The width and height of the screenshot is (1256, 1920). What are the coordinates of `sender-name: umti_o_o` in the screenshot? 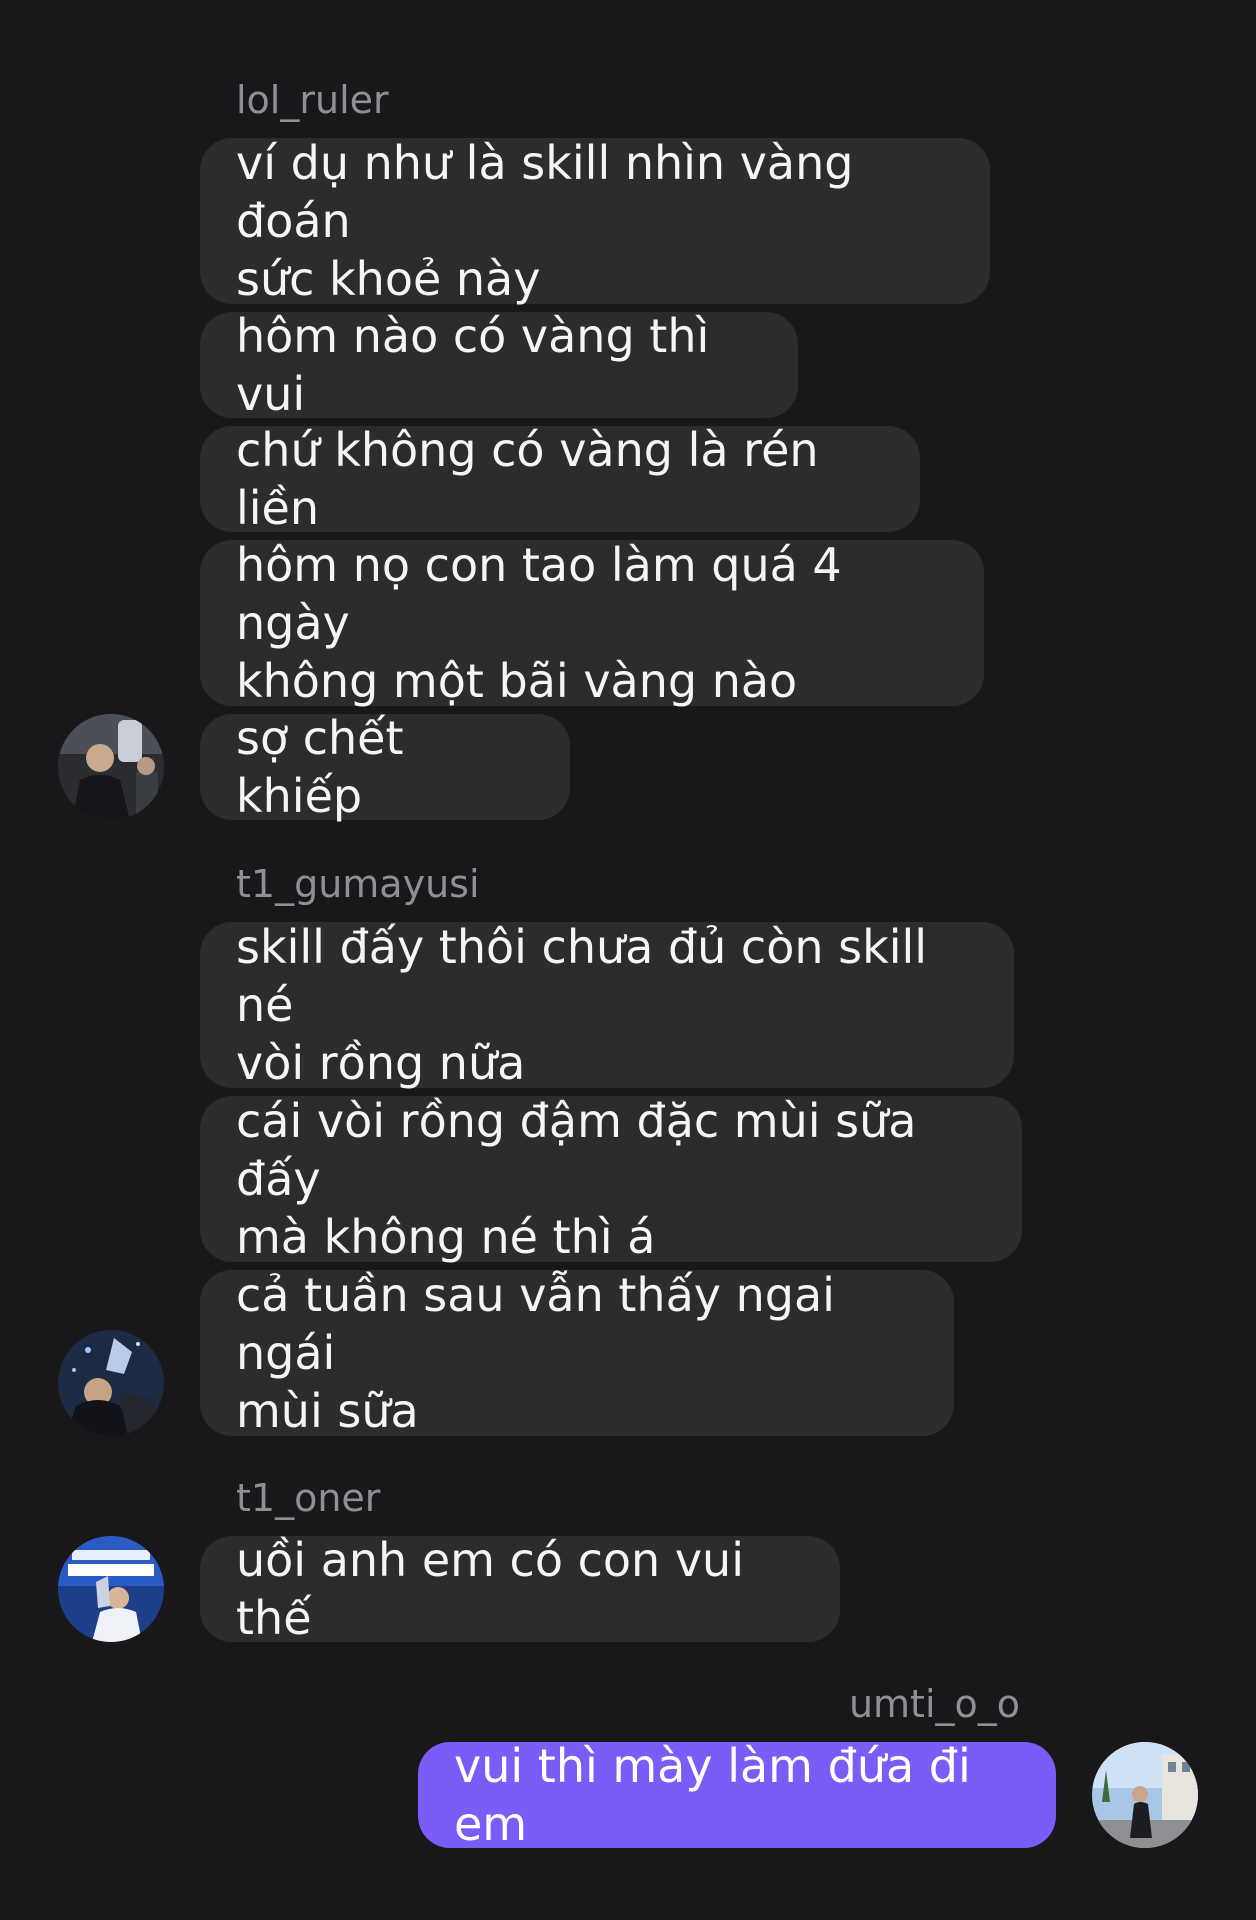 It's located at (934, 1704).